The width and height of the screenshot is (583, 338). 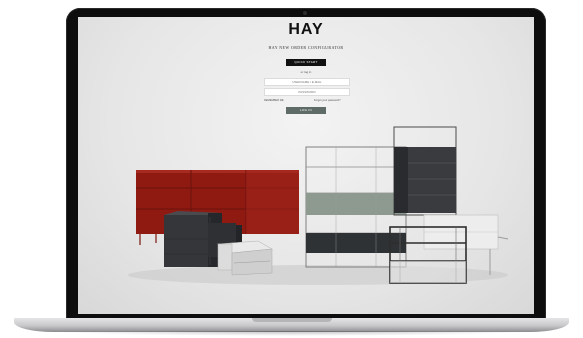 I want to click on white-side-table, so click(x=245, y=258).